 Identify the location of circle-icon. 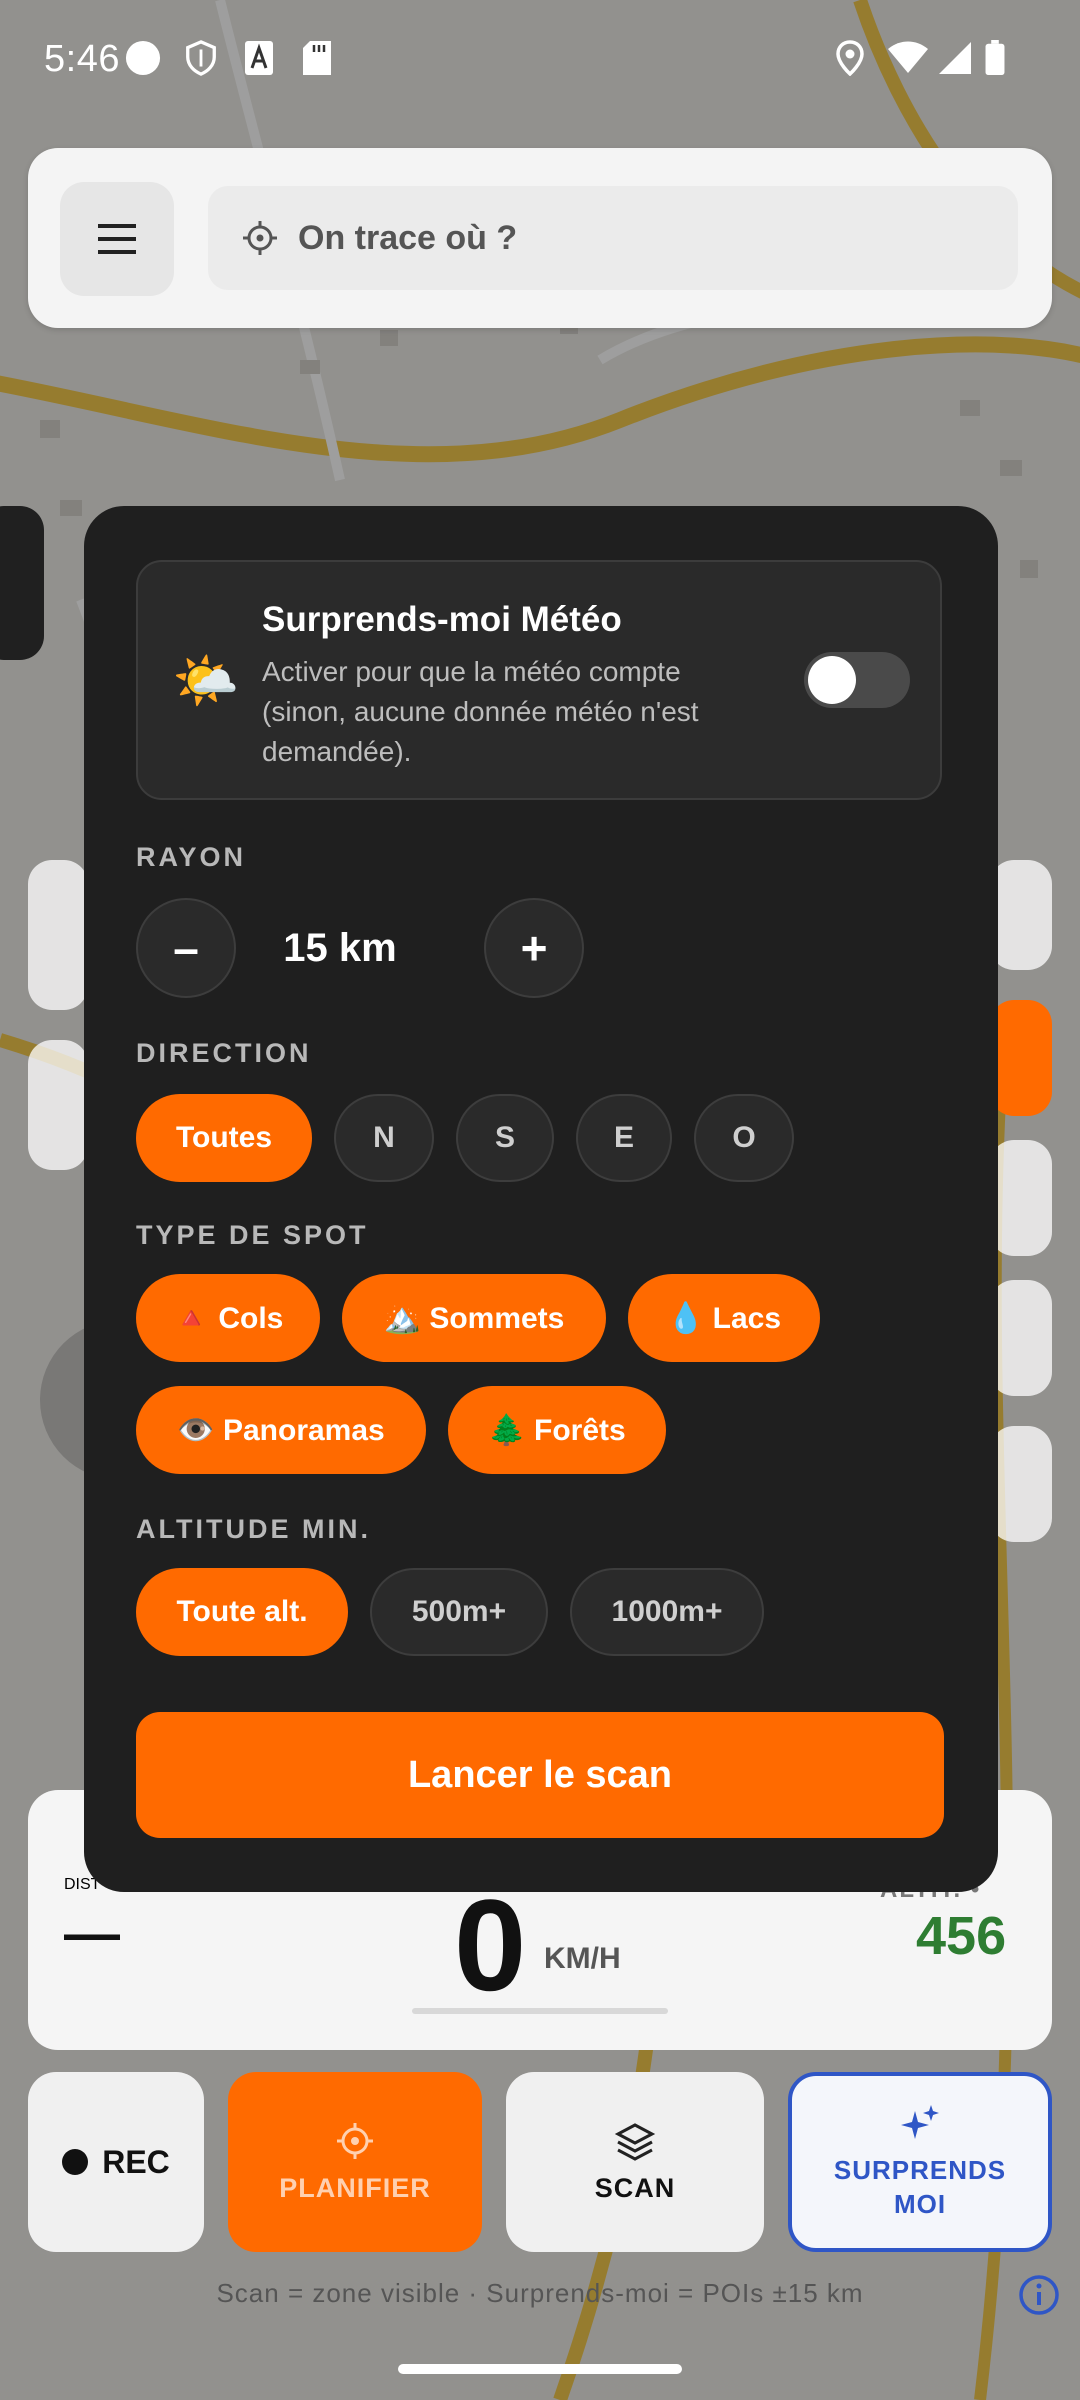
(143, 58).